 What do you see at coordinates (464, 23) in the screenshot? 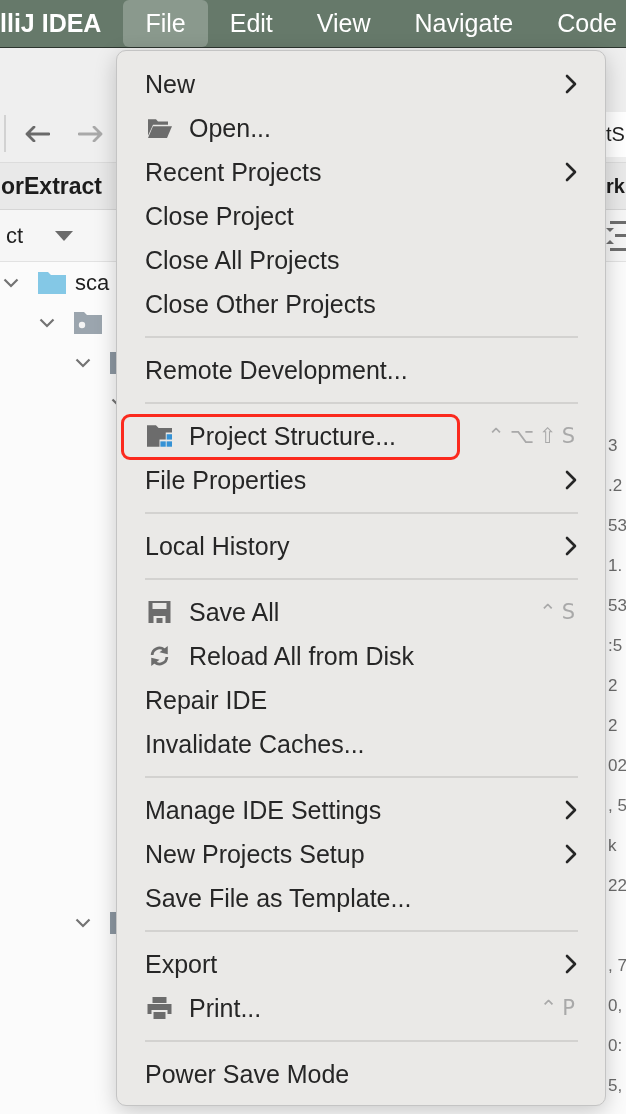
I see `menu-bar-item: Navigate` at bounding box center [464, 23].